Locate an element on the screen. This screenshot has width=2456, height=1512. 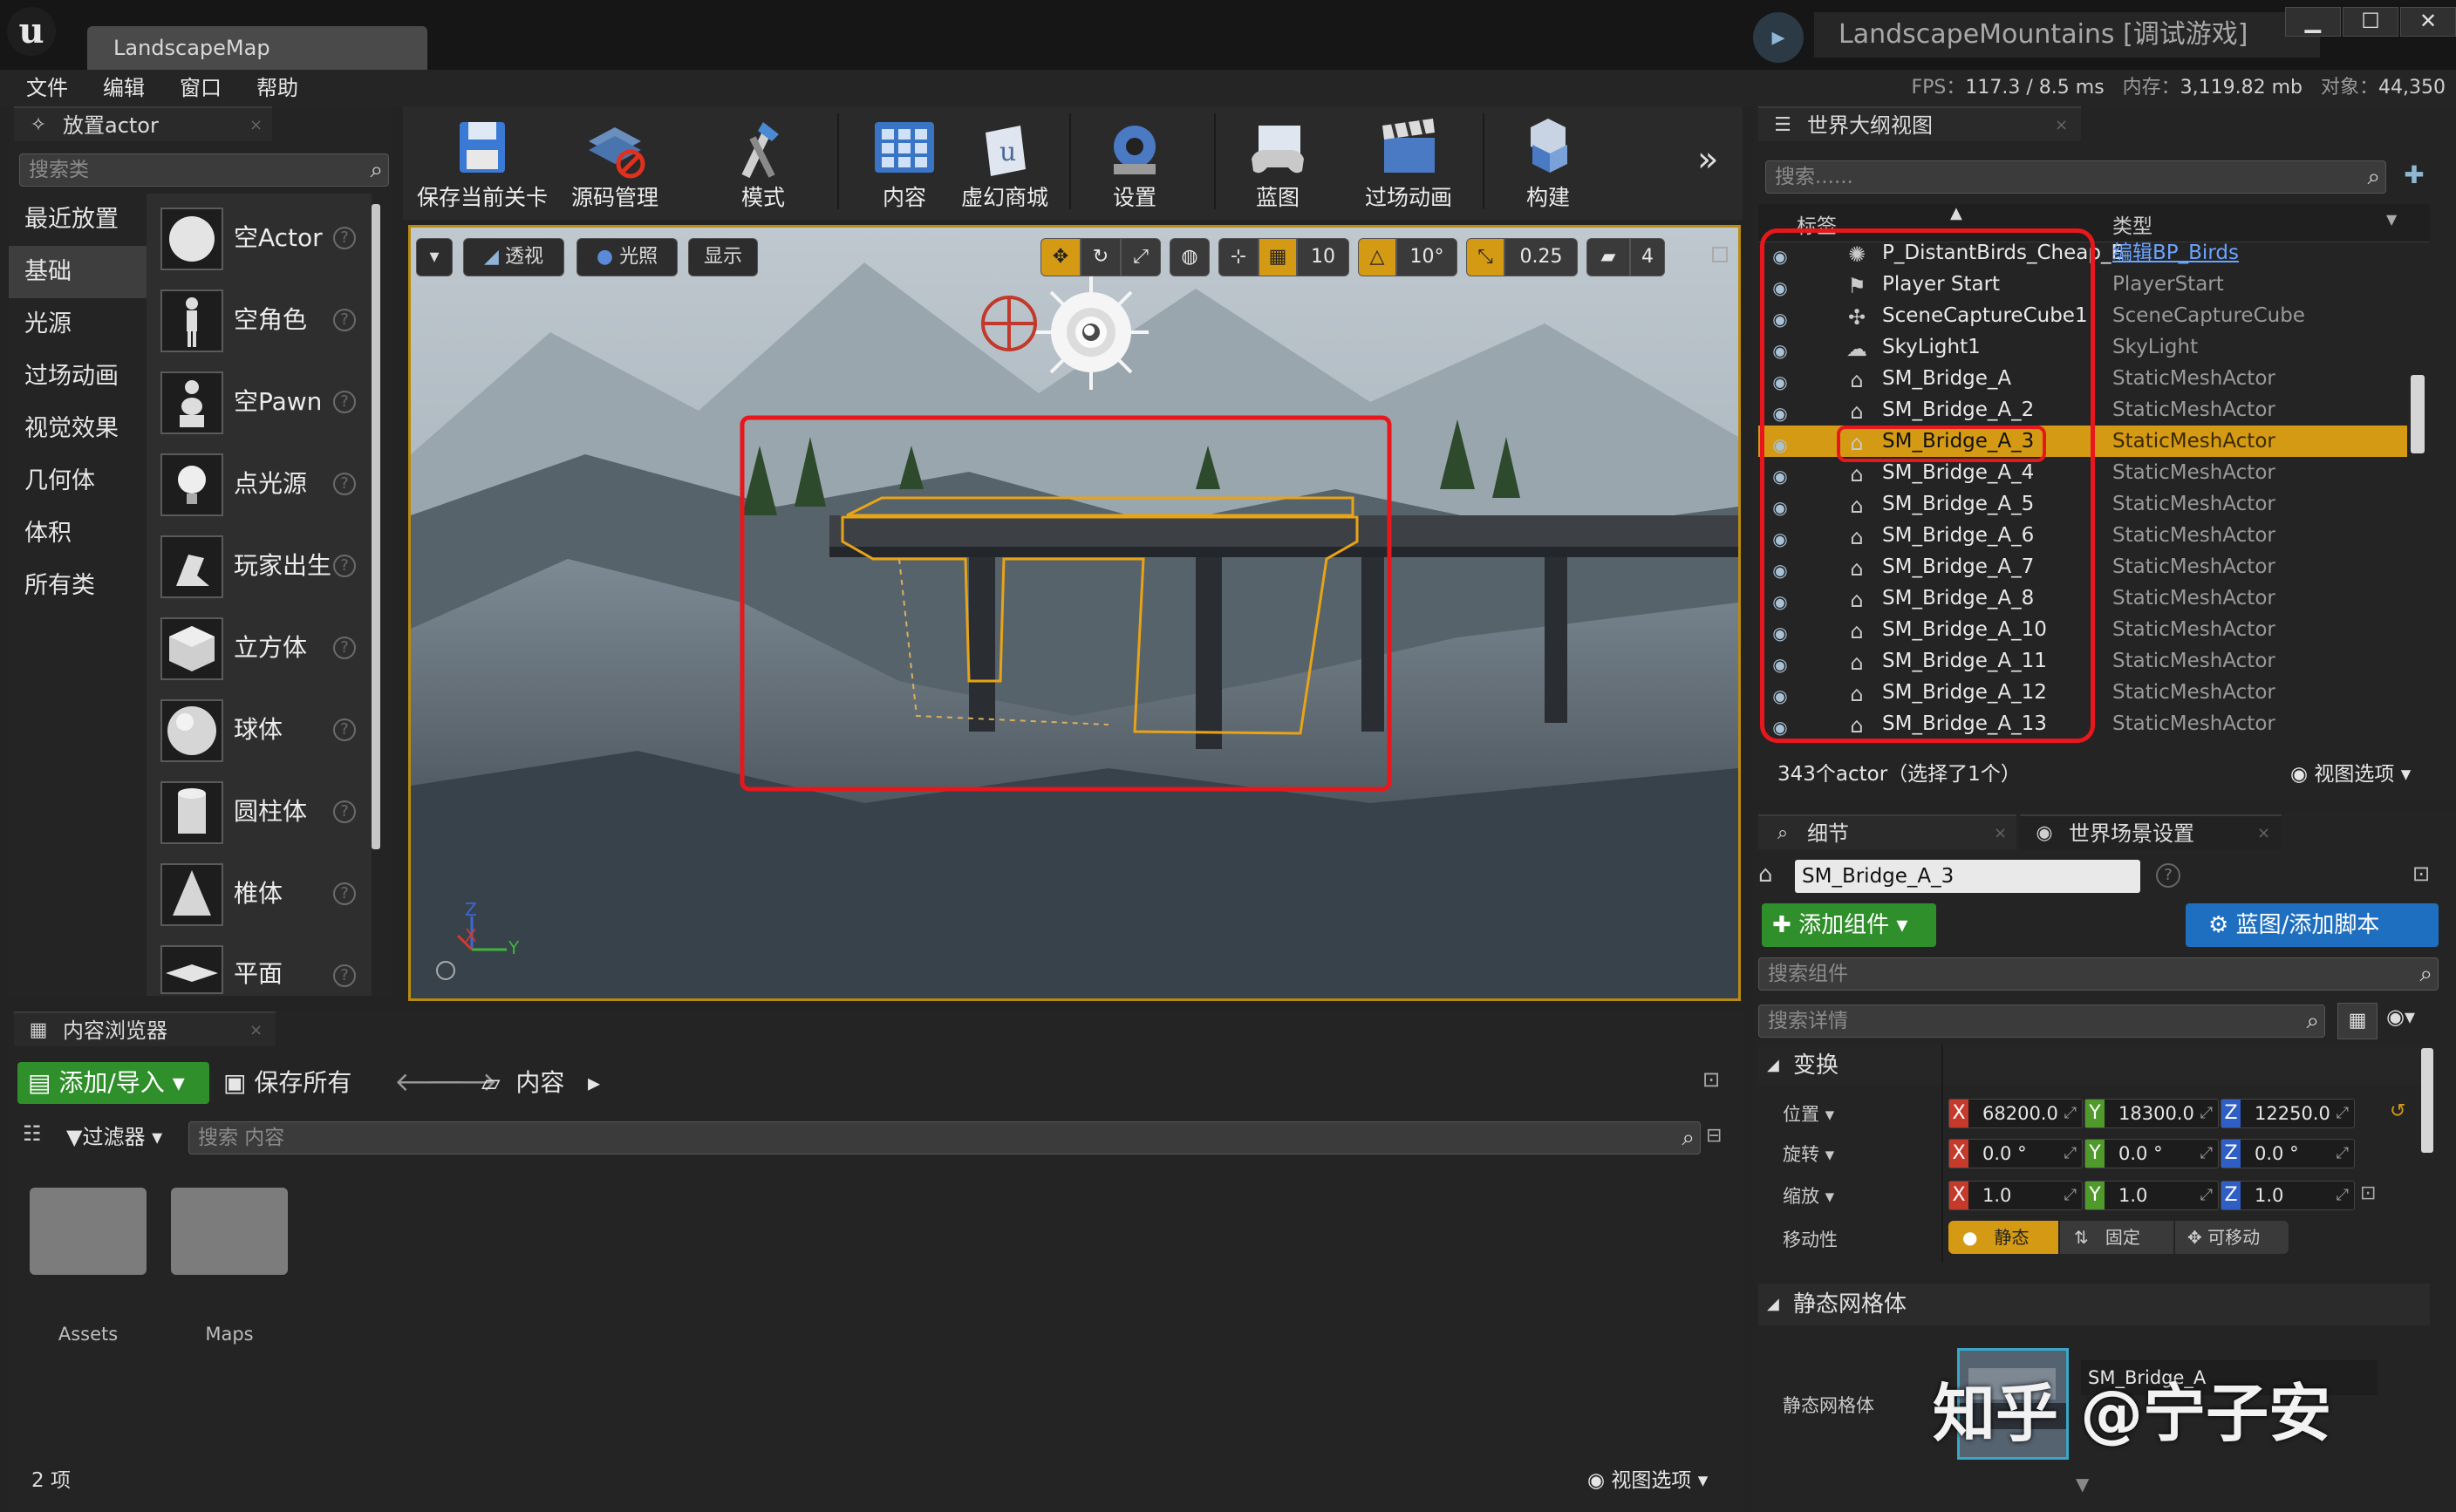
actor-item-empty-character: 空角色 ? is located at coordinates (260, 320).